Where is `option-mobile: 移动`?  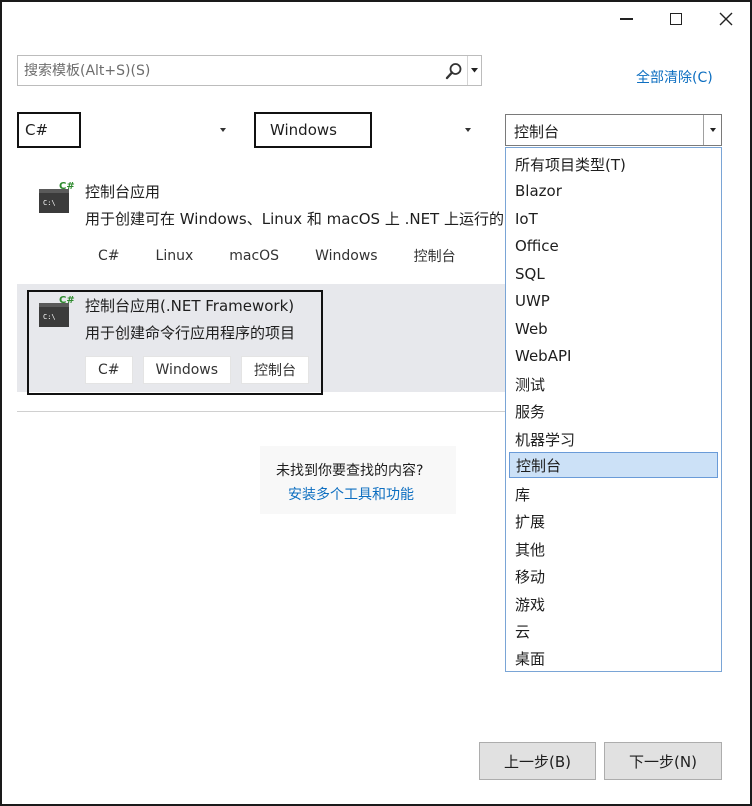 option-mobile: 移动 is located at coordinates (530, 576).